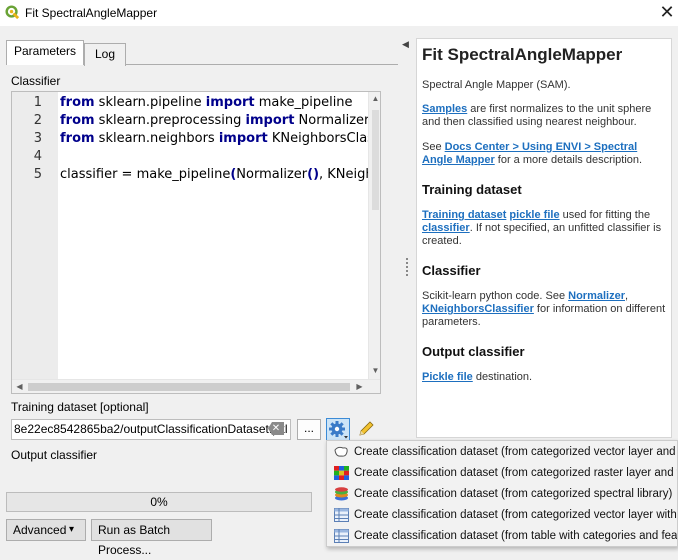 This screenshot has height=560, width=678. I want to click on code-text: make_pipeline, so click(303, 102).